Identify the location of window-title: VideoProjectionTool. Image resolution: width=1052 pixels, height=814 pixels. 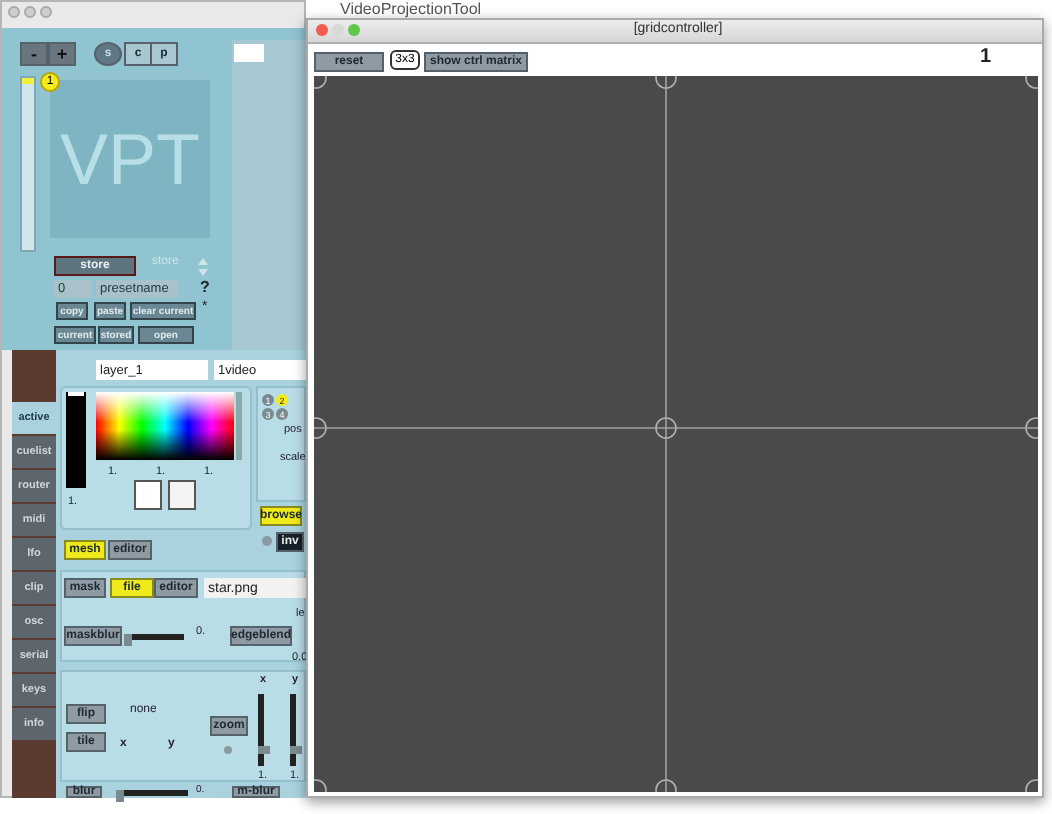
(411, 9).